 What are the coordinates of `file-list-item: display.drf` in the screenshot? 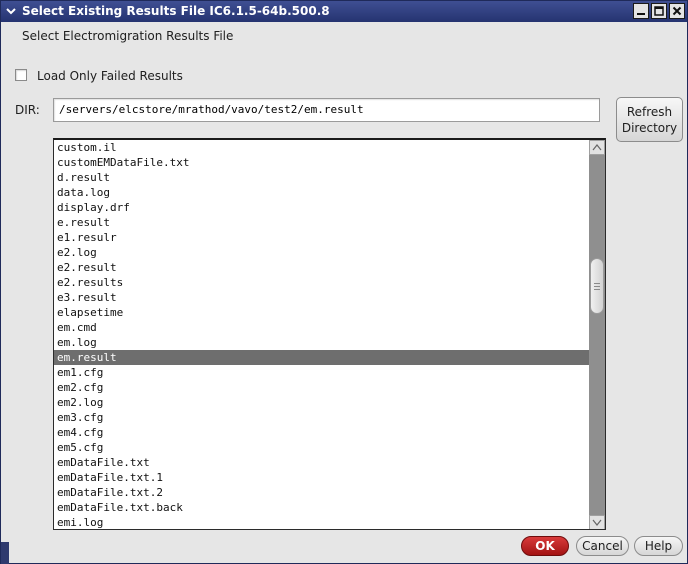 It's located at (321, 207).